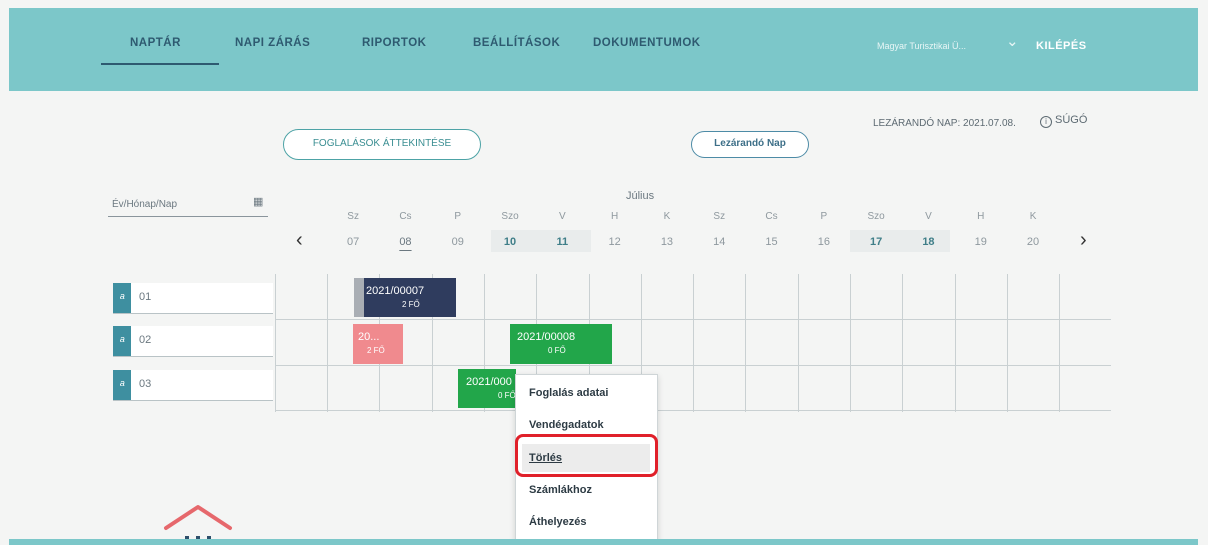  I want to click on menu-item-guest-data: Vendégadatok, so click(586, 425).